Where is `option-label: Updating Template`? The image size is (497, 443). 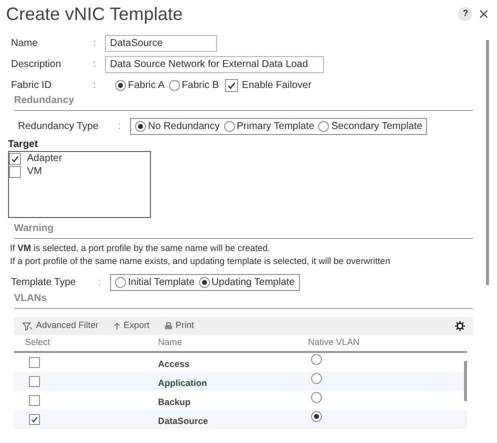
option-label: Updating Template is located at coordinates (253, 283).